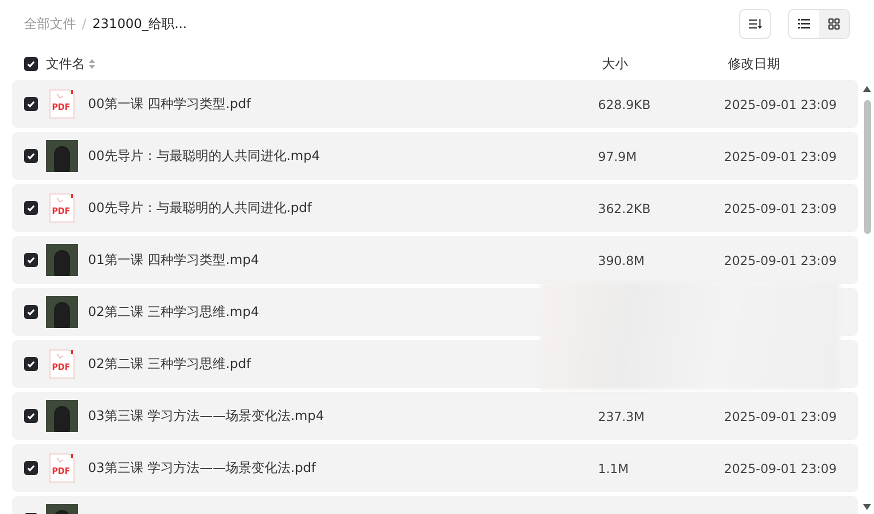 The height and width of the screenshot is (514, 874). I want to click on file-name: 03第三课 学习方法——场景变化法.mp4, so click(206, 416).